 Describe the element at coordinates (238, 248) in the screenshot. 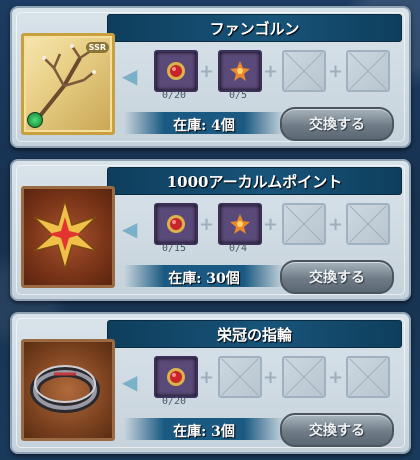

I see `material-count: 0/4` at that location.